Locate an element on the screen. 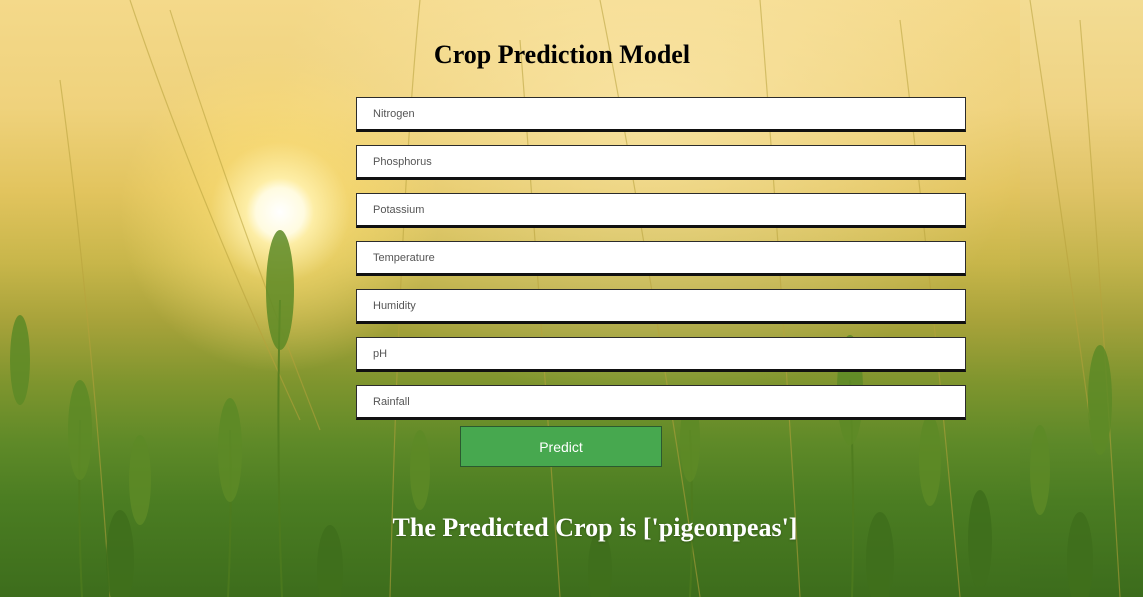 Image resolution: width=1143 pixels, height=597 pixels. ph-input is located at coordinates (661, 354).